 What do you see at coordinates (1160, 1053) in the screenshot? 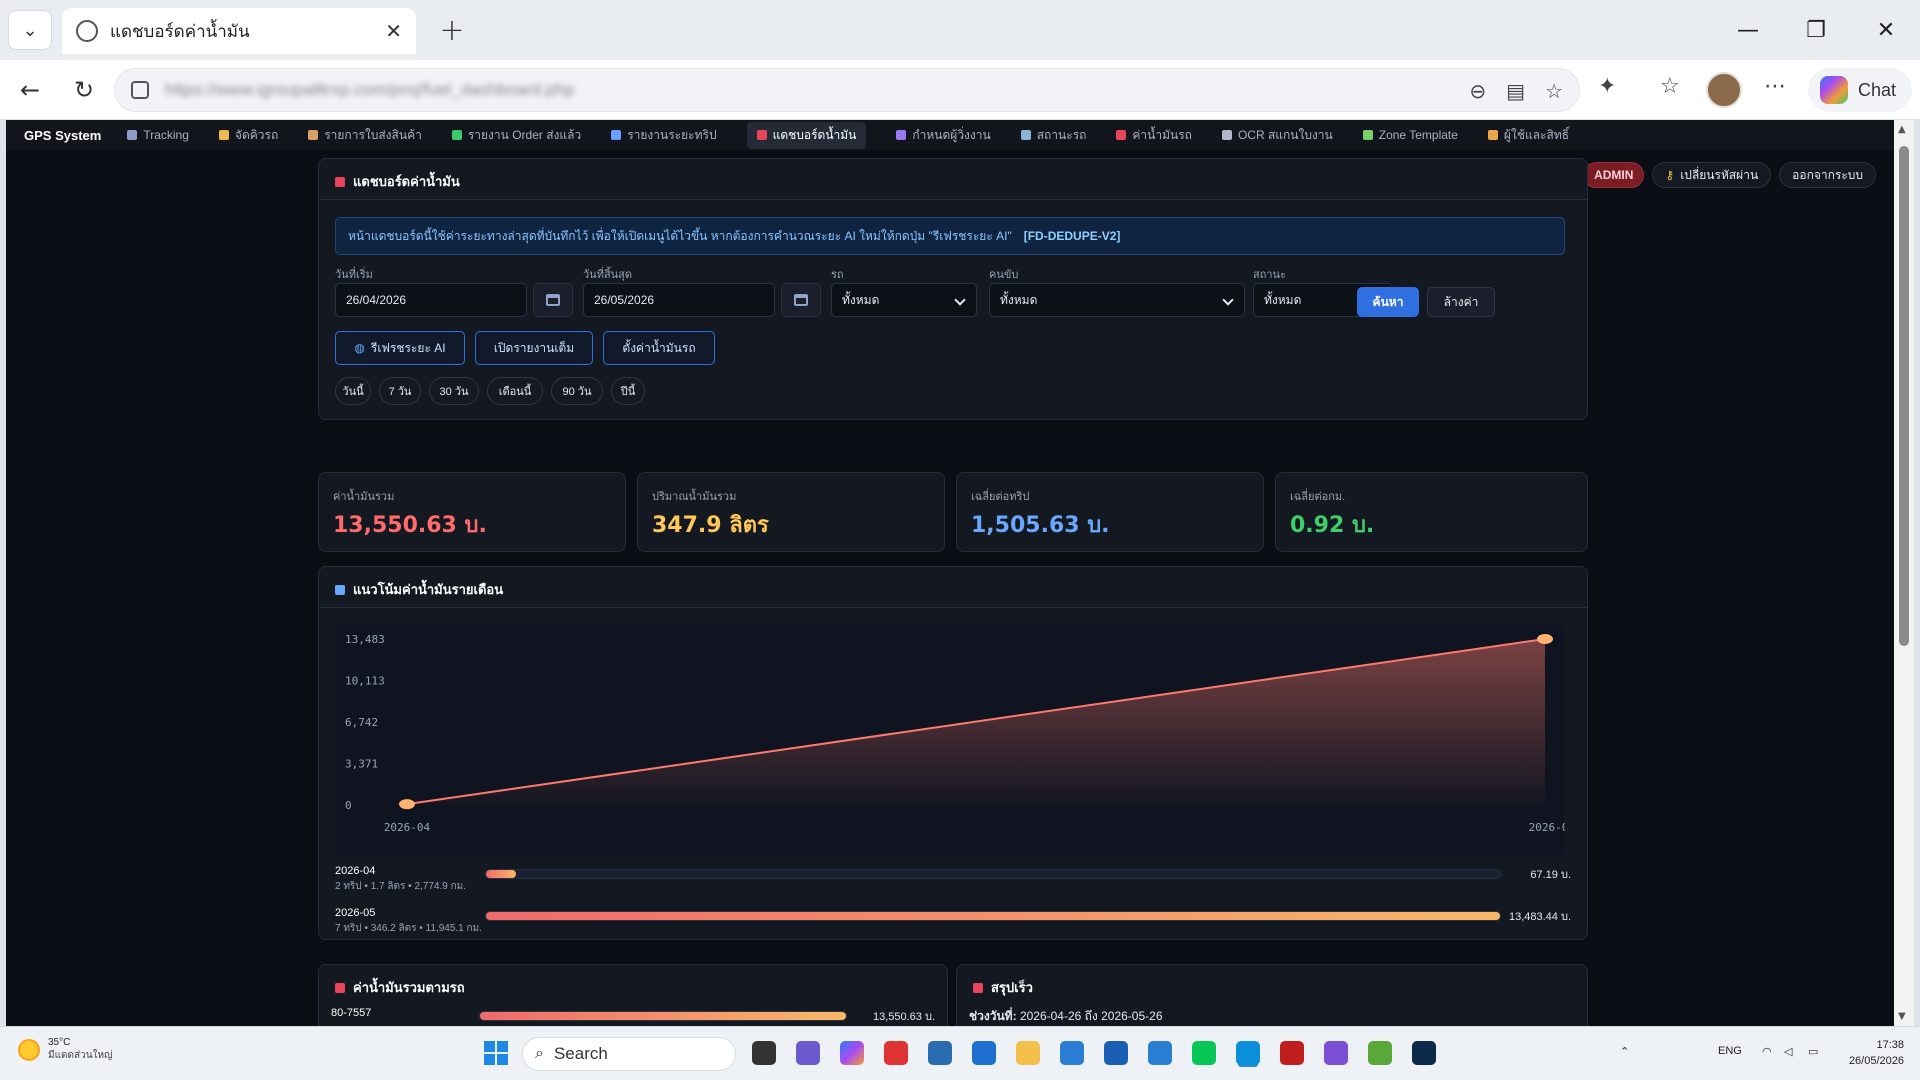
I see `remote-app-2-icon` at bounding box center [1160, 1053].